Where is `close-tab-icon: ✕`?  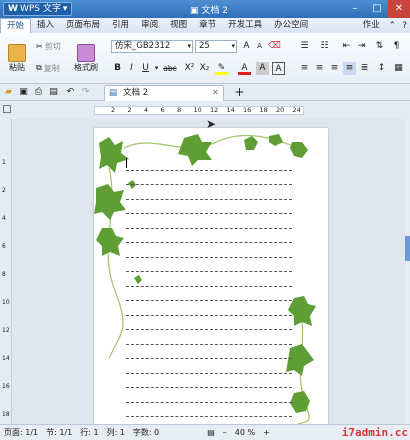
close-tab-icon: ✕ is located at coordinates (215, 93).